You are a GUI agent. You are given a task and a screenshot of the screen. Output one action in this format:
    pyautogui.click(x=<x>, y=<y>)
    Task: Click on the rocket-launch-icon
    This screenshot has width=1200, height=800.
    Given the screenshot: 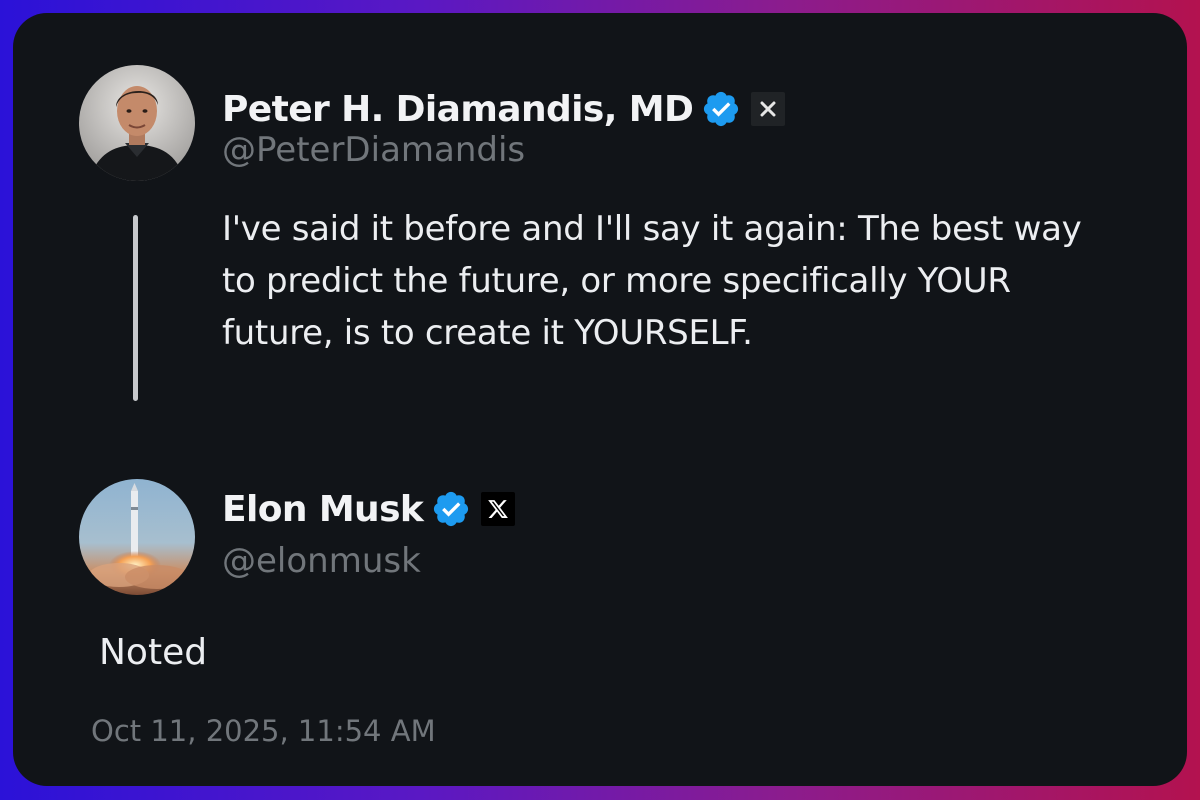 What is the action you would take?
    pyautogui.click(x=137, y=537)
    